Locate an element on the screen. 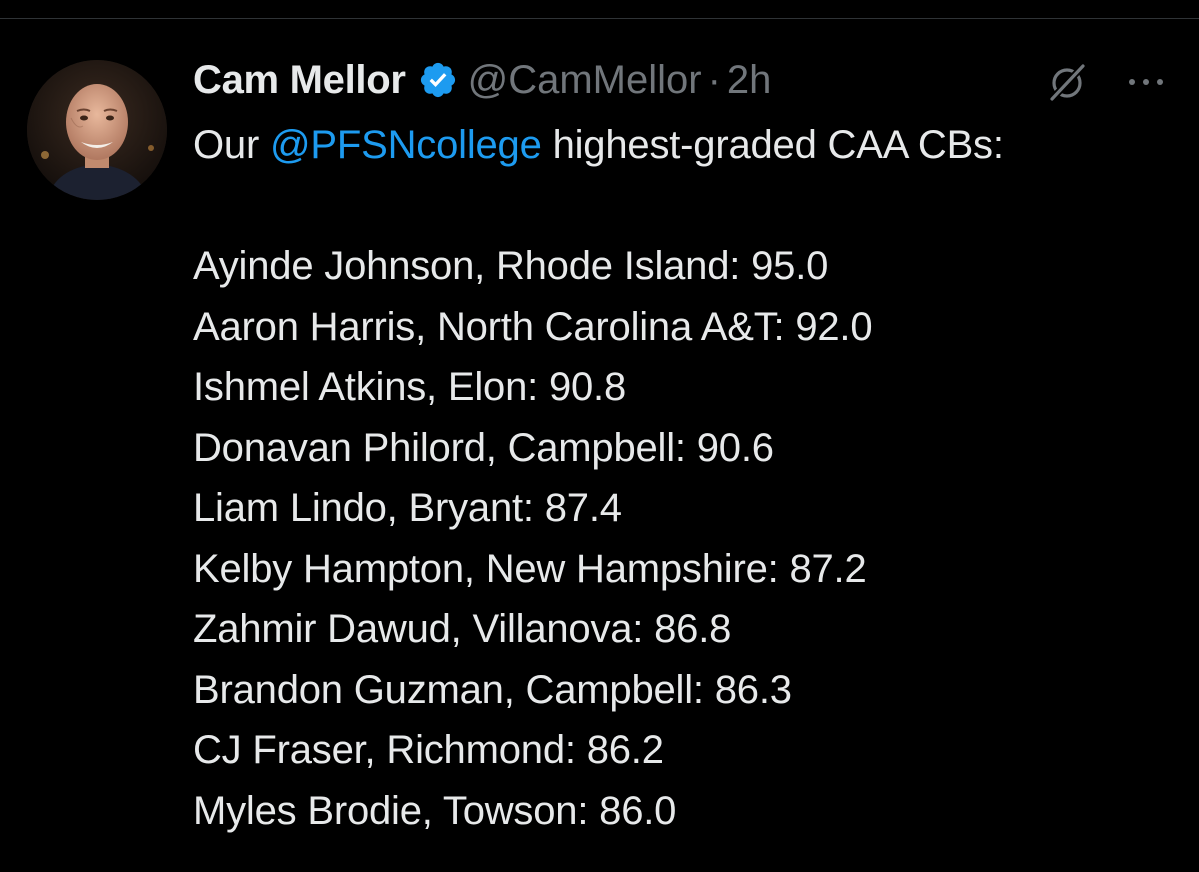  tweet-header: Cam Mellor @CamMellor · 2h is located at coordinates (482, 80).